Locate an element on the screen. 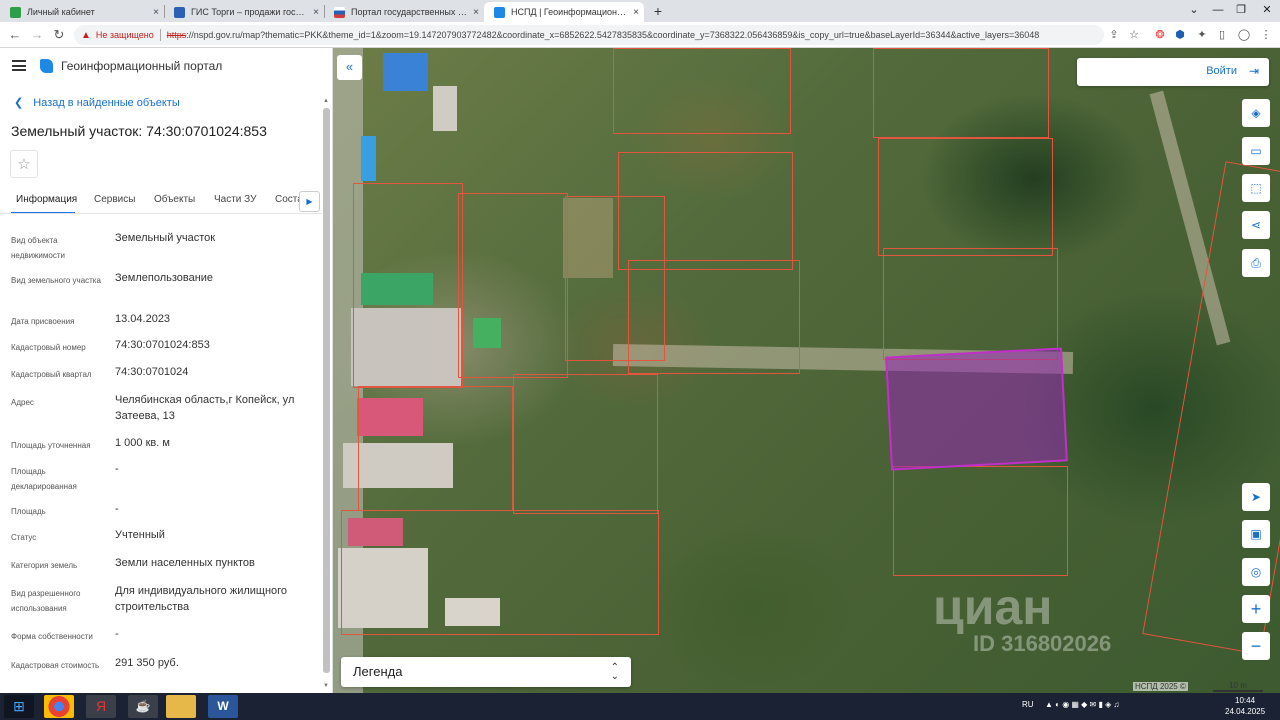 The width and height of the screenshot is (1280, 720). back-arrow-icon: ← is located at coordinates (15, 35).